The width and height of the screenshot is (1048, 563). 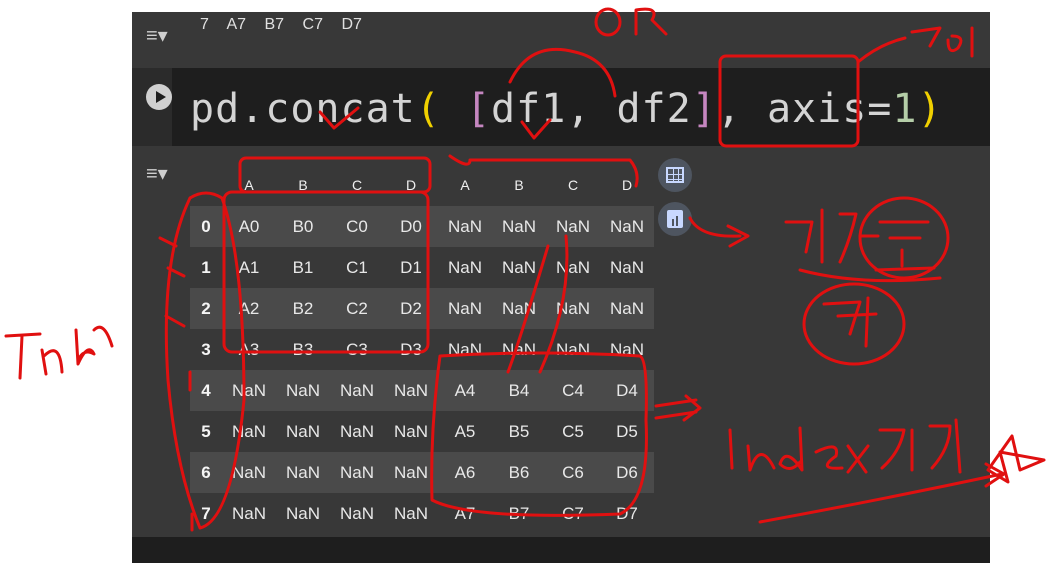 I want to click on code-args: df1, df2, so click(x=591, y=109).